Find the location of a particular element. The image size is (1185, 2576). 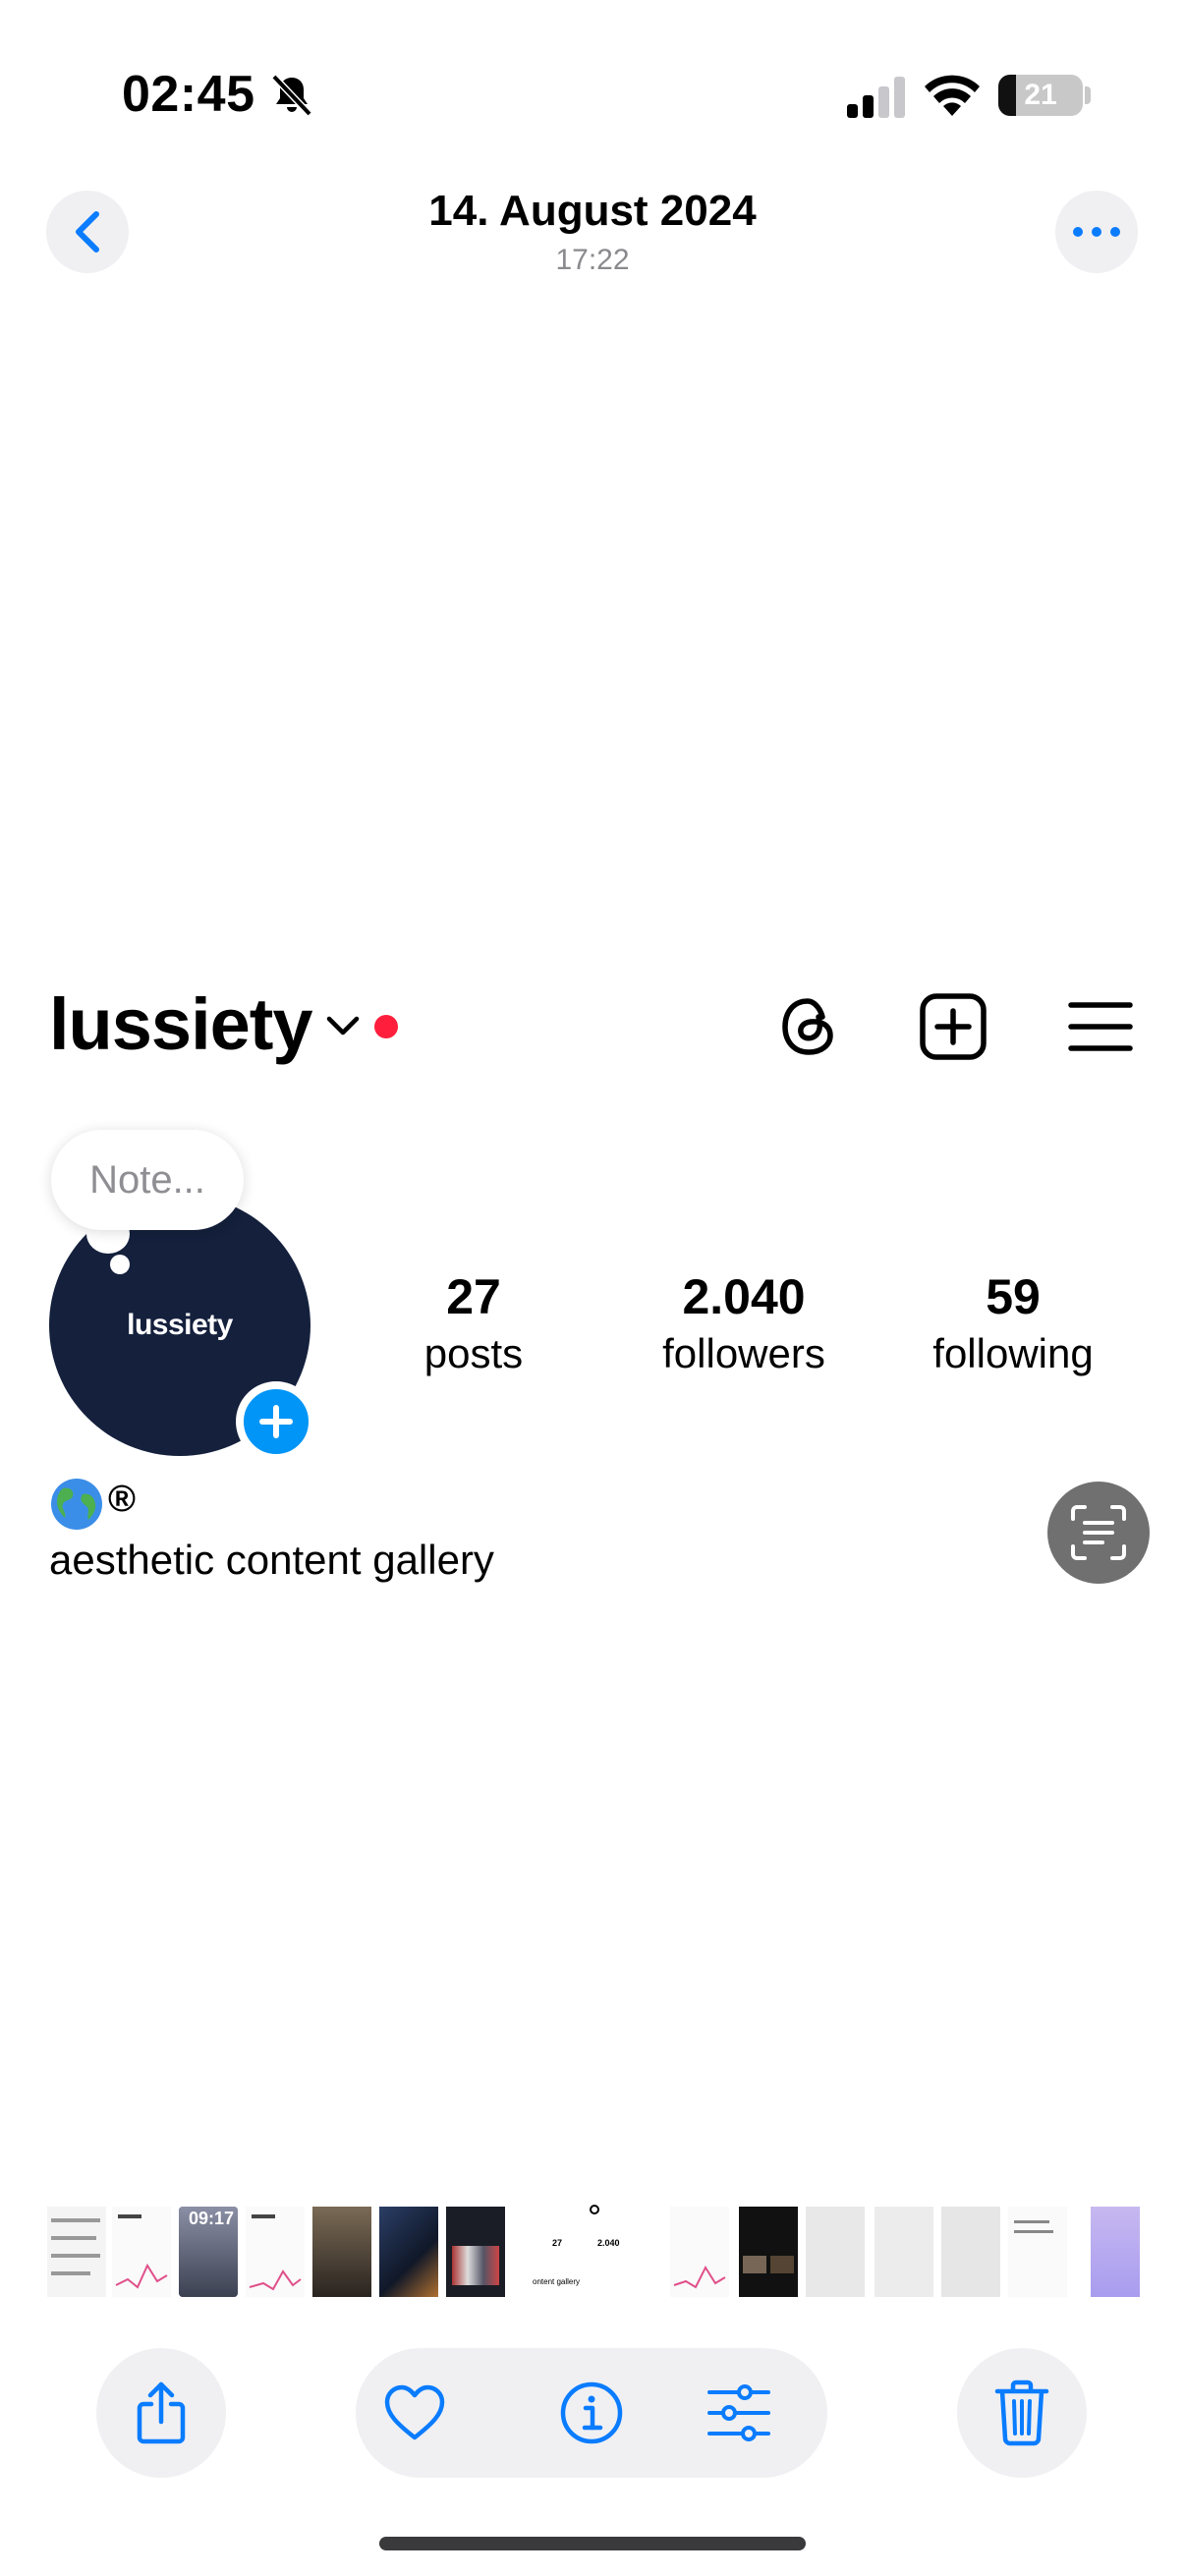

status-bar: 02:45 21 is located at coordinates (592, 93).